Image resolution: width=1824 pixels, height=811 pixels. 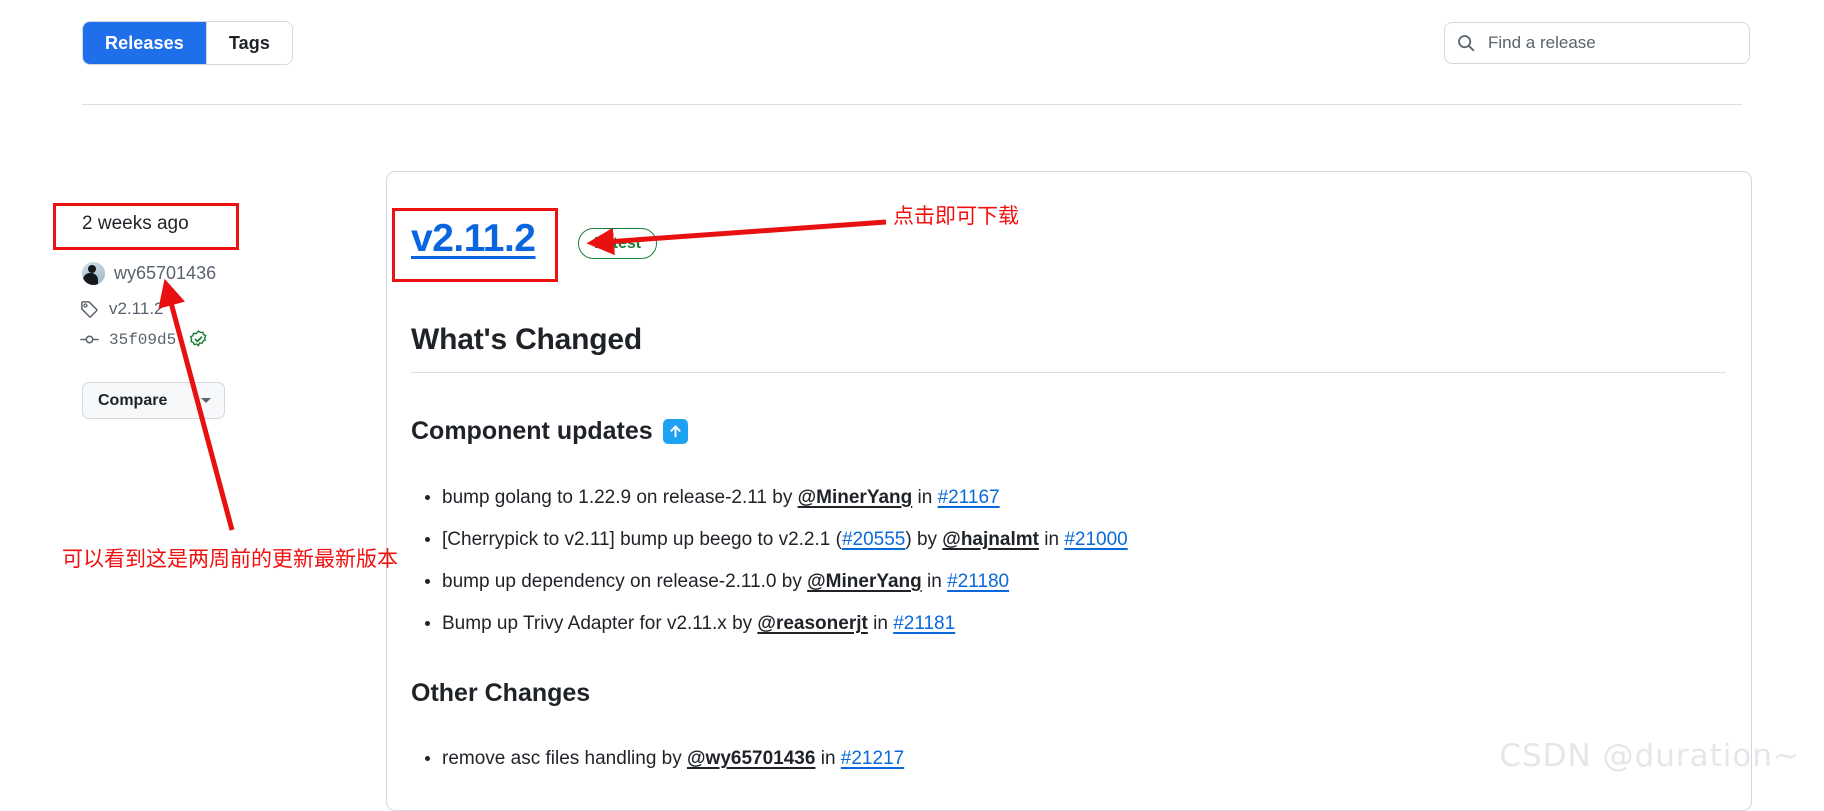 I want to click on section-title: Other Changes, so click(x=501, y=693).